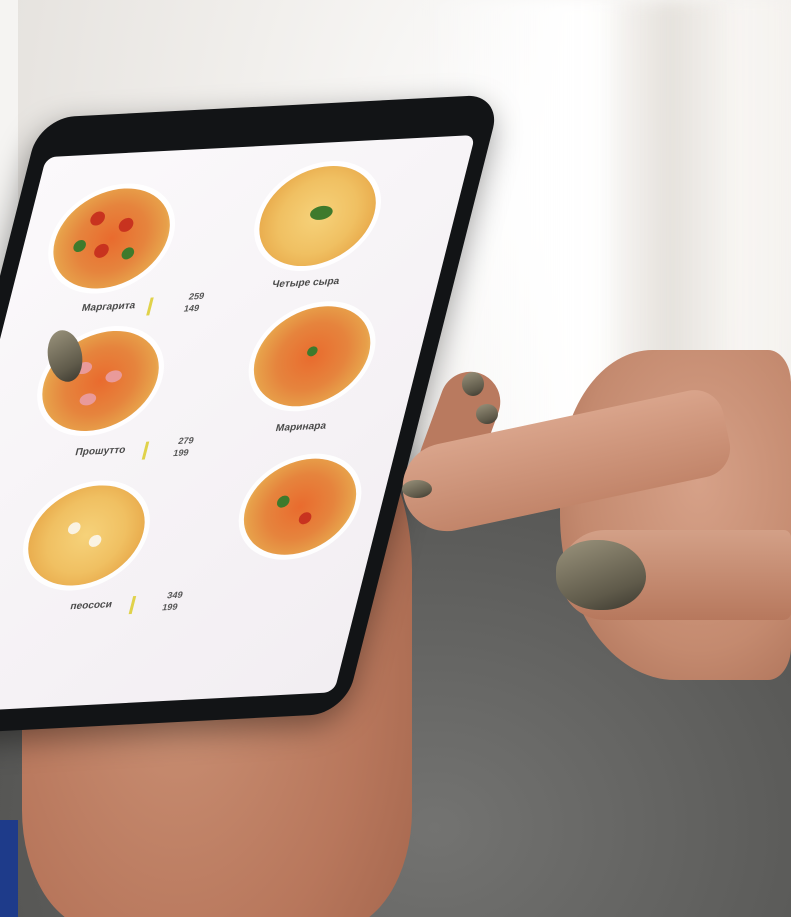  What do you see at coordinates (9, 868) in the screenshot?
I see `blue-banner` at bounding box center [9, 868].